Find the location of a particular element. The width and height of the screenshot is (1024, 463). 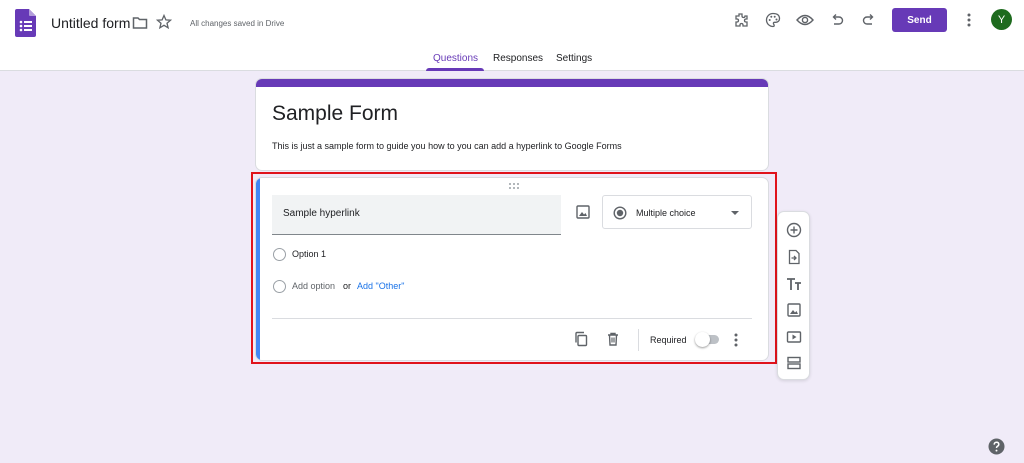

send-button: Send is located at coordinates (919, 20).